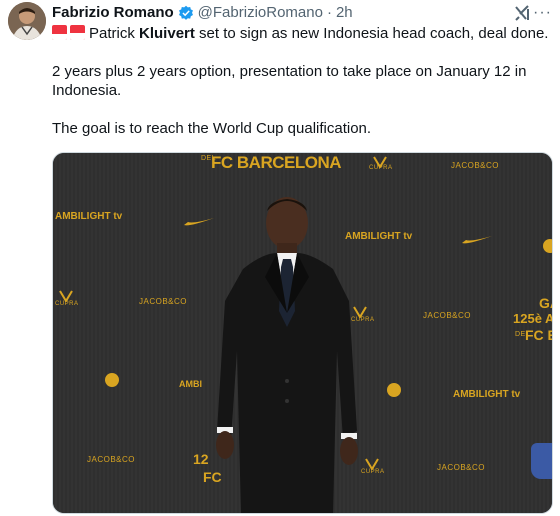 The image size is (560, 516). I want to click on backdrop-right-ga: GA, so click(545, 303).